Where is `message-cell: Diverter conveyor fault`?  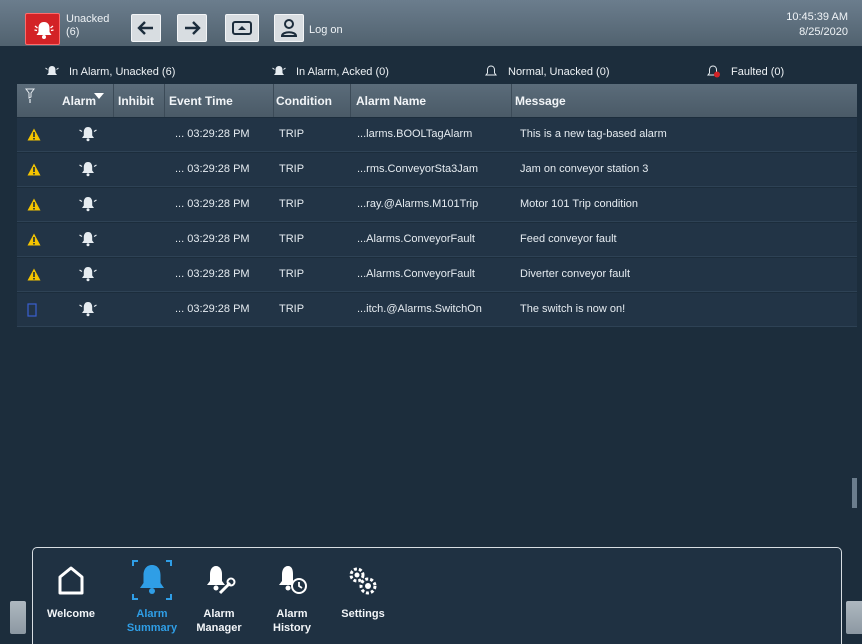
message-cell: Diverter conveyor fault is located at coordinates (575, 274).